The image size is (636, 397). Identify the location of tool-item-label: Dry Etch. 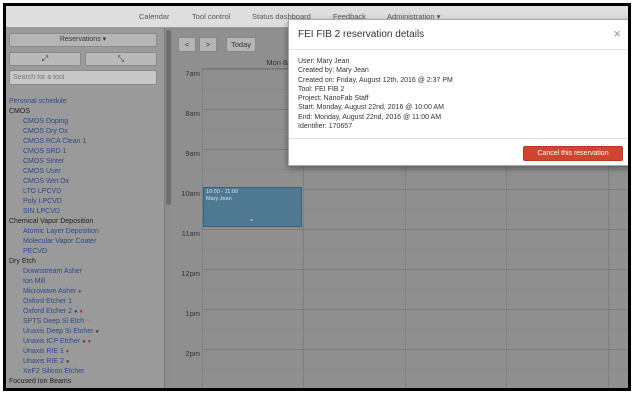
(22, 261).